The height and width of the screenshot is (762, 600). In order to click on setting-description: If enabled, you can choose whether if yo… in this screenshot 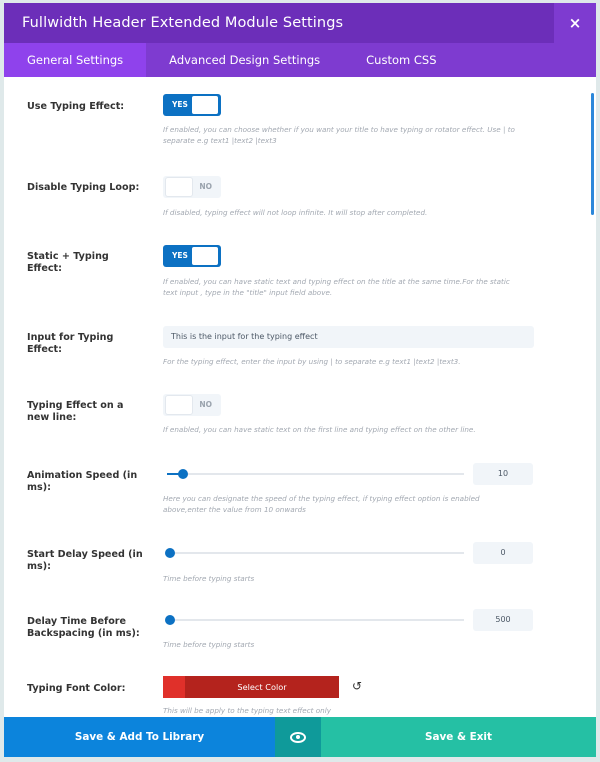, I will do `click(339, 135)`.